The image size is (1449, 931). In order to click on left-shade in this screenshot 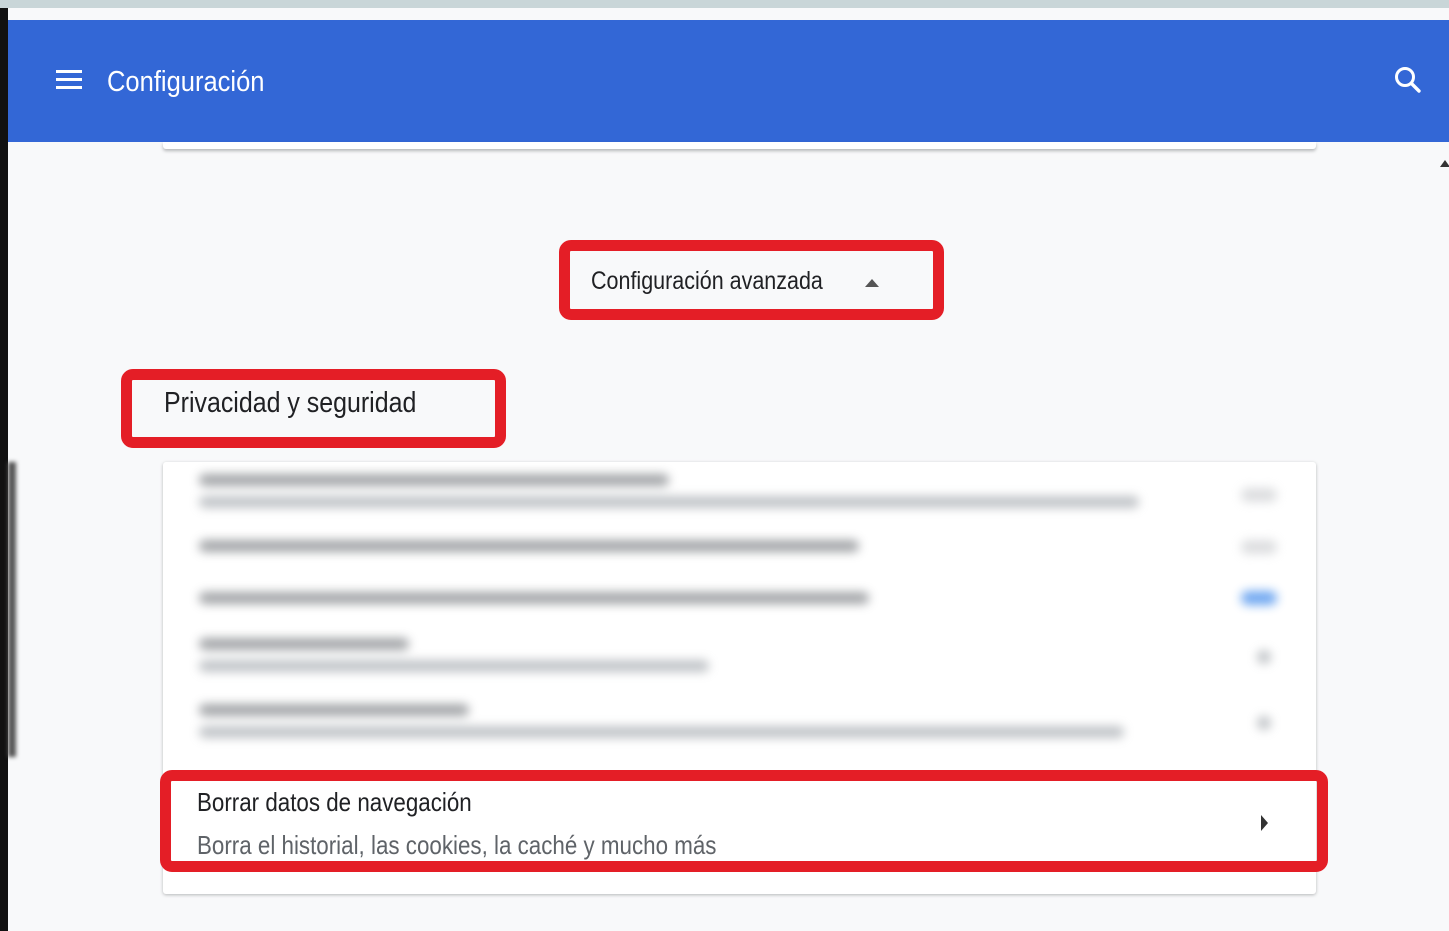, I will do `click(12, 609)`.